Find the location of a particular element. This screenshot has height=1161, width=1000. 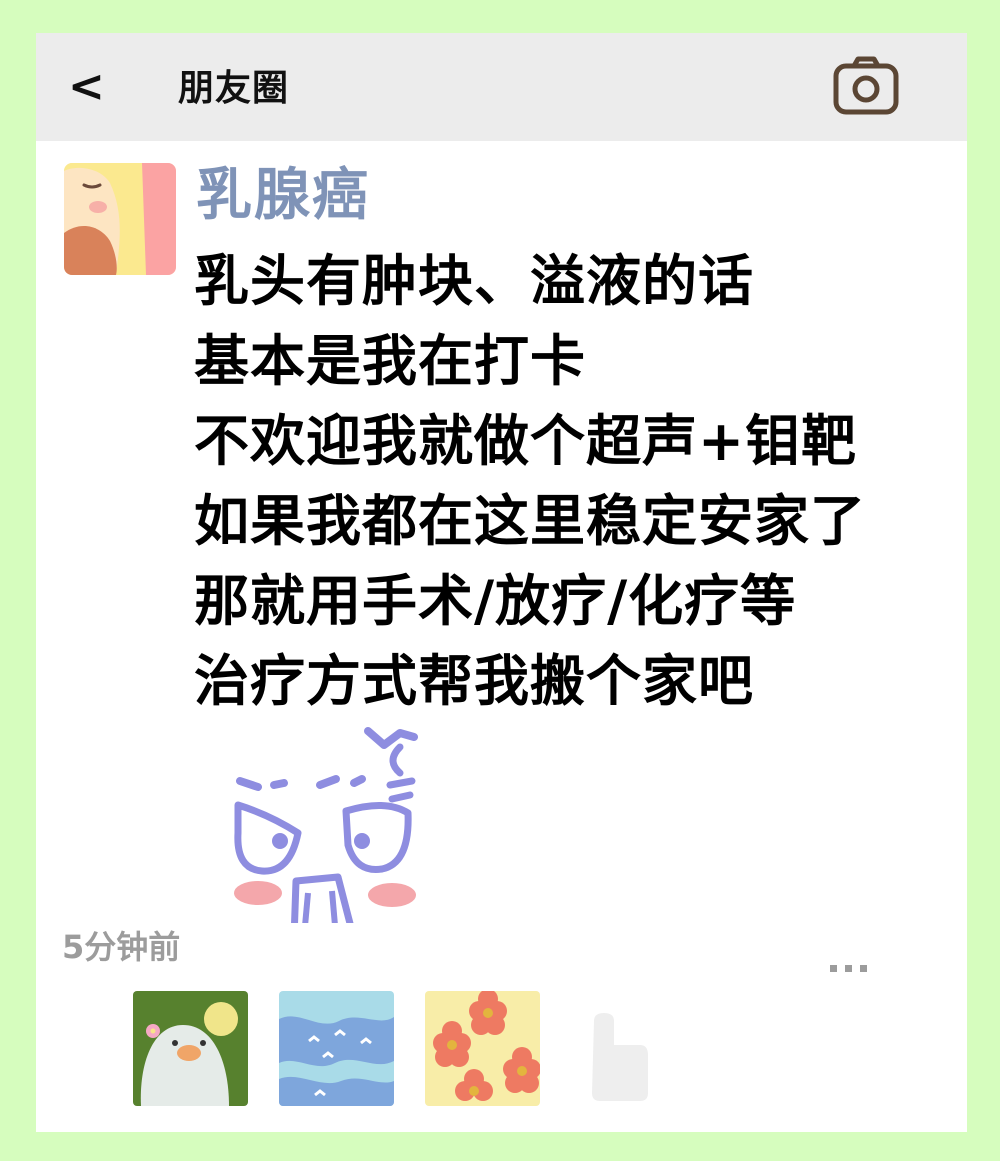

more-dots-icon is located at coordinates (849, 958).